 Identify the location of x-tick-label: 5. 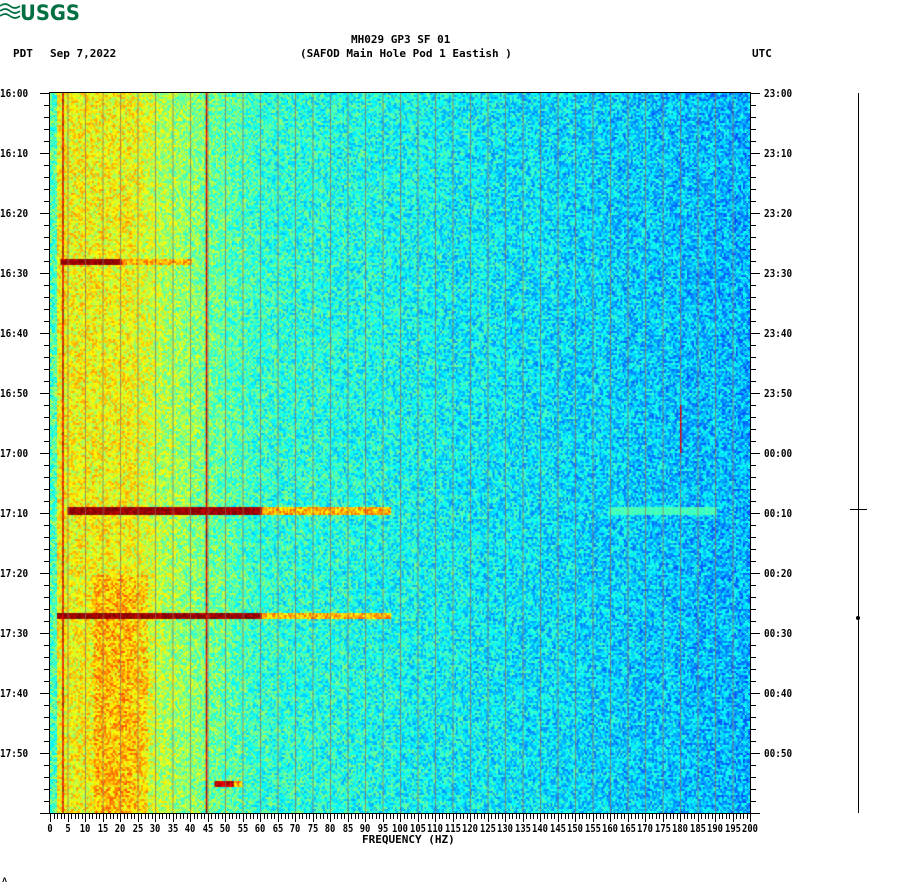
(67, 828).